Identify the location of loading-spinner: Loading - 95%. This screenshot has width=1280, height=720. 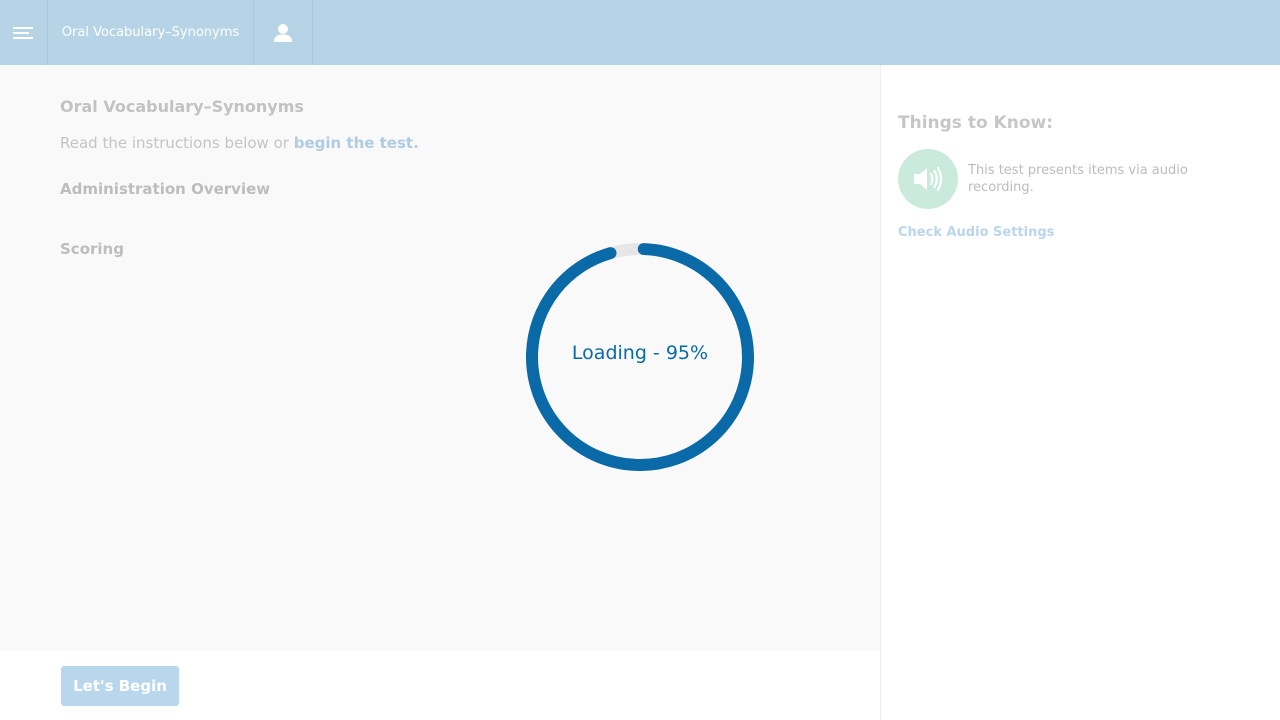
(640, 357).